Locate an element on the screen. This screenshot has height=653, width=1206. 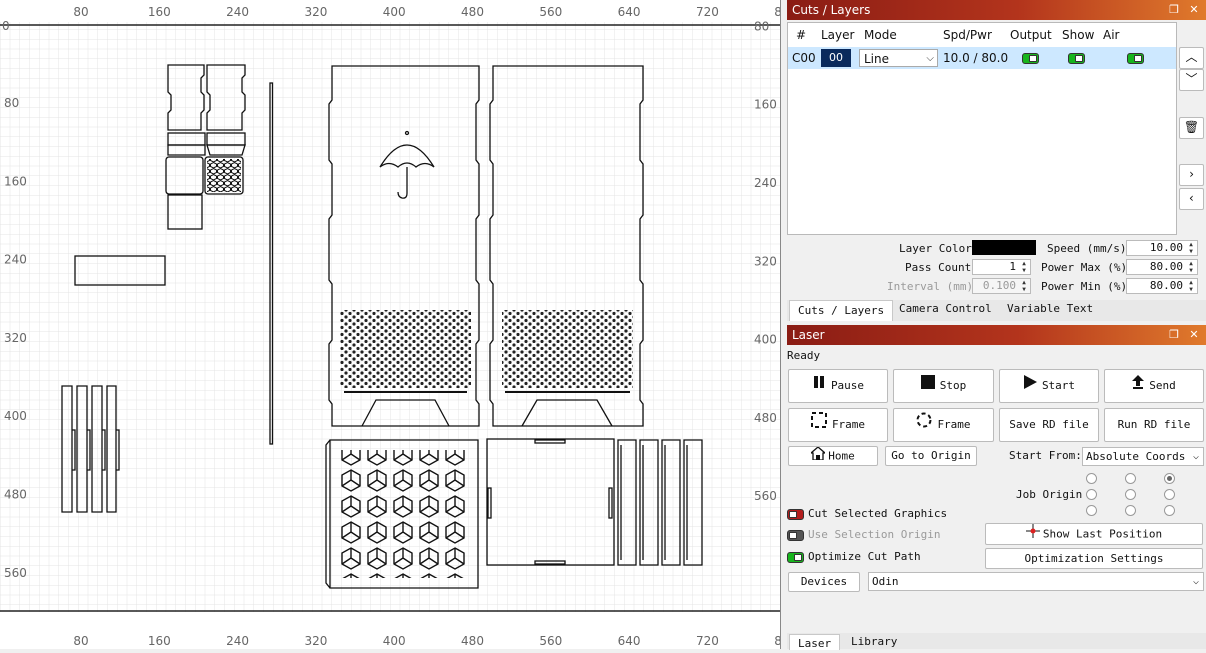
ruler-label: 400 is located at coordinates (15, 416).